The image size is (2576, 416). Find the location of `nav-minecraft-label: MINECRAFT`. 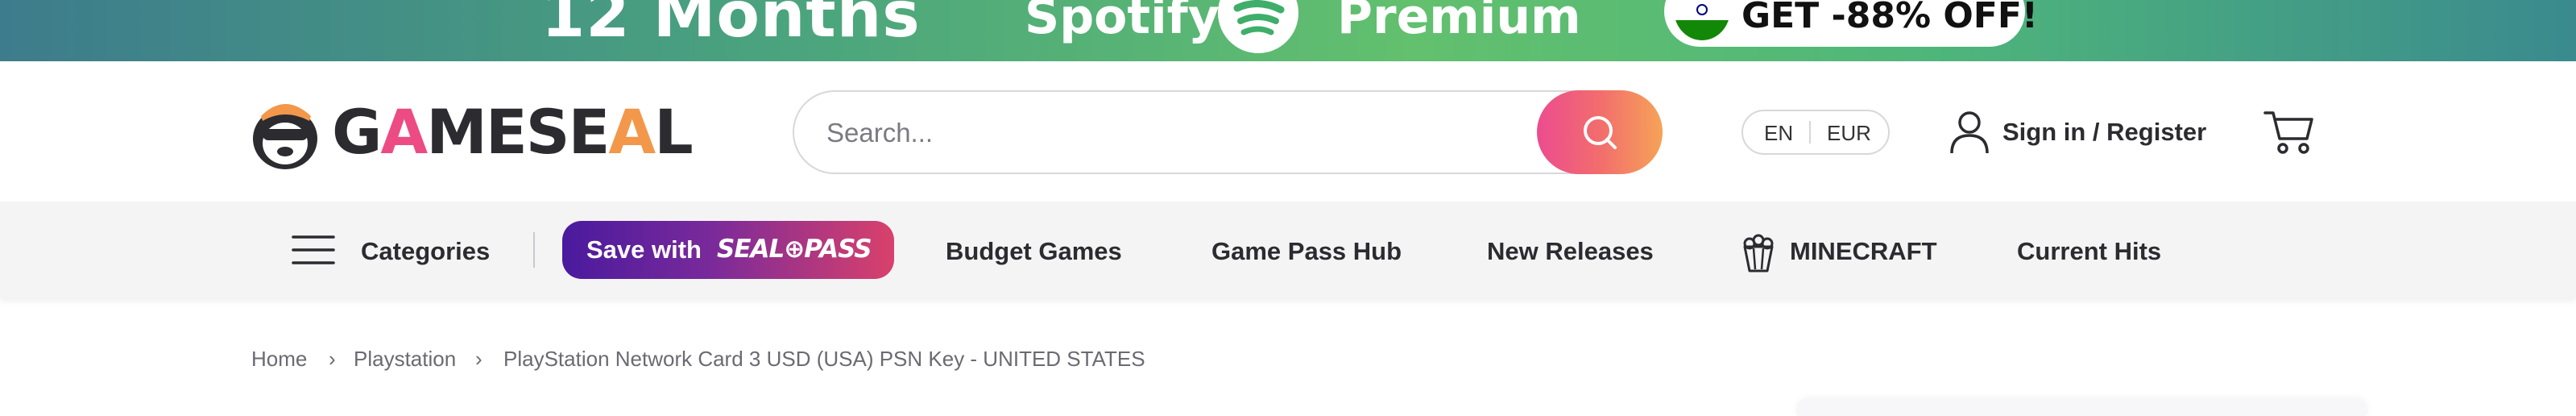

nav-minecraft-label: MINECRAFT is located at coordinates (1863, 251).